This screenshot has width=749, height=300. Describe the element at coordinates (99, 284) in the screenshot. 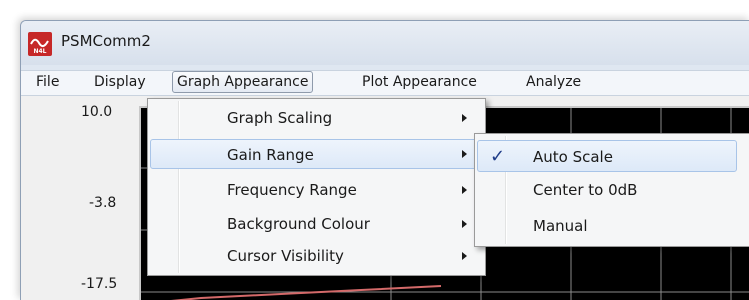

I see `y-tick-label: -17.5` at that location.